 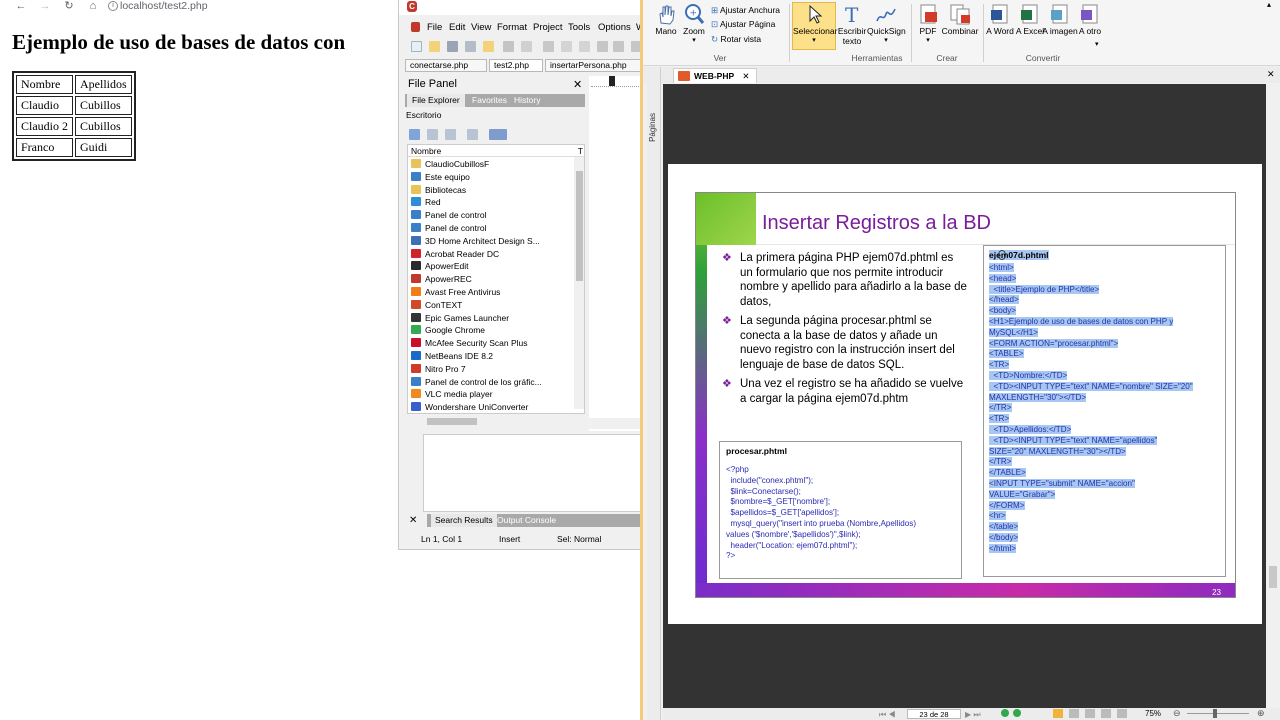 What do you see at coordinates (438, 369) in the screenshot?
I see `file-list-item: Nitro Pro 7` at bounding box center [438, 369].